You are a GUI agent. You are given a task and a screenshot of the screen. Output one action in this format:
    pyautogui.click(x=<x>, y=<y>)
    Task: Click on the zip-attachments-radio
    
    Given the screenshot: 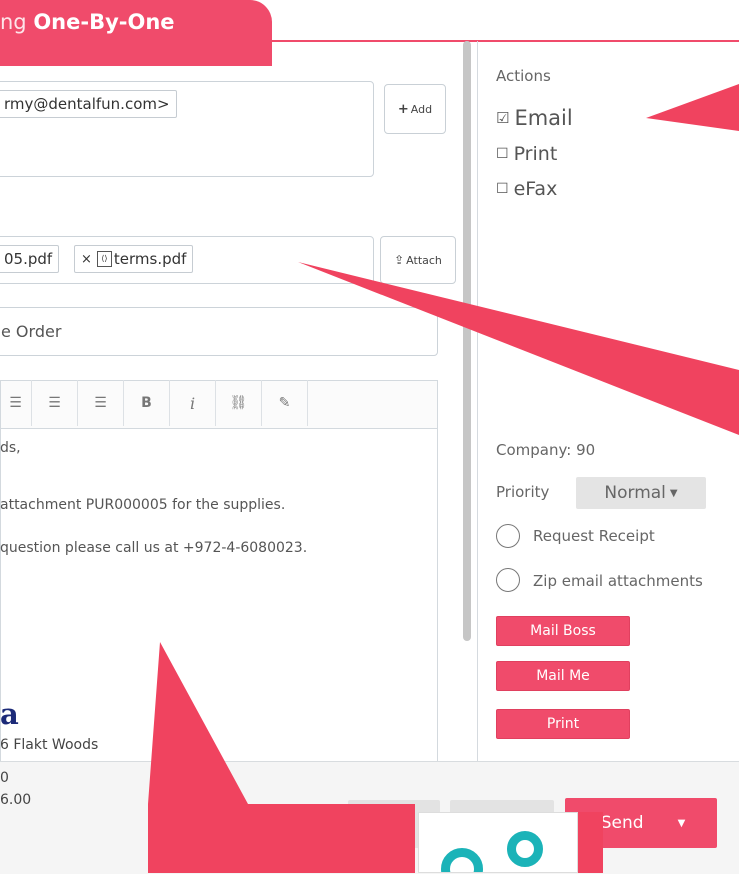 What is the action you would take?
    pyautogui.click(x=508, y=580)
    